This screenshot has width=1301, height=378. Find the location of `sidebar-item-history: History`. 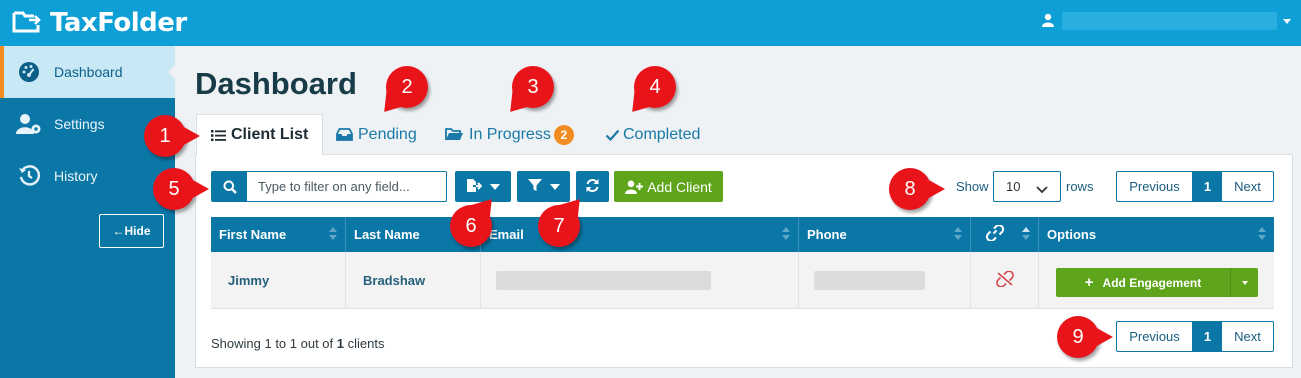

sidebar-item-history: History is located at coordinates (87, 176).